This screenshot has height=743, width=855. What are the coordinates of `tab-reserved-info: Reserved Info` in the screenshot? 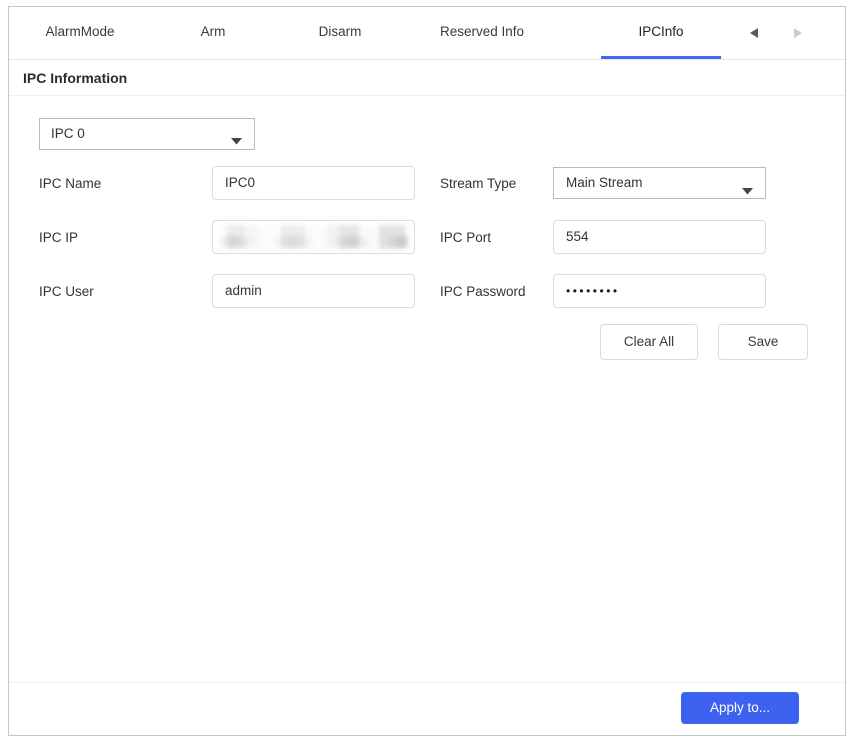 It's located at (482, 33).